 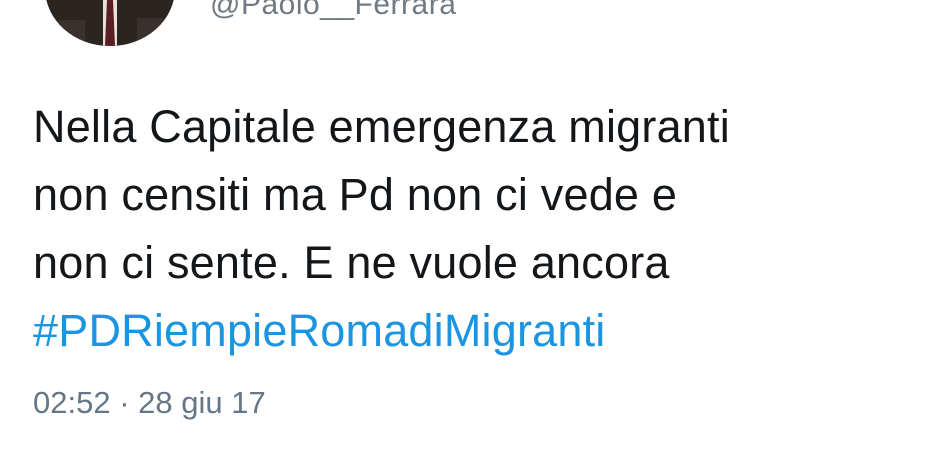 I want to click on tweet-text-line: Nella Capitale emergenza migranti, so click(x=381, y=126).